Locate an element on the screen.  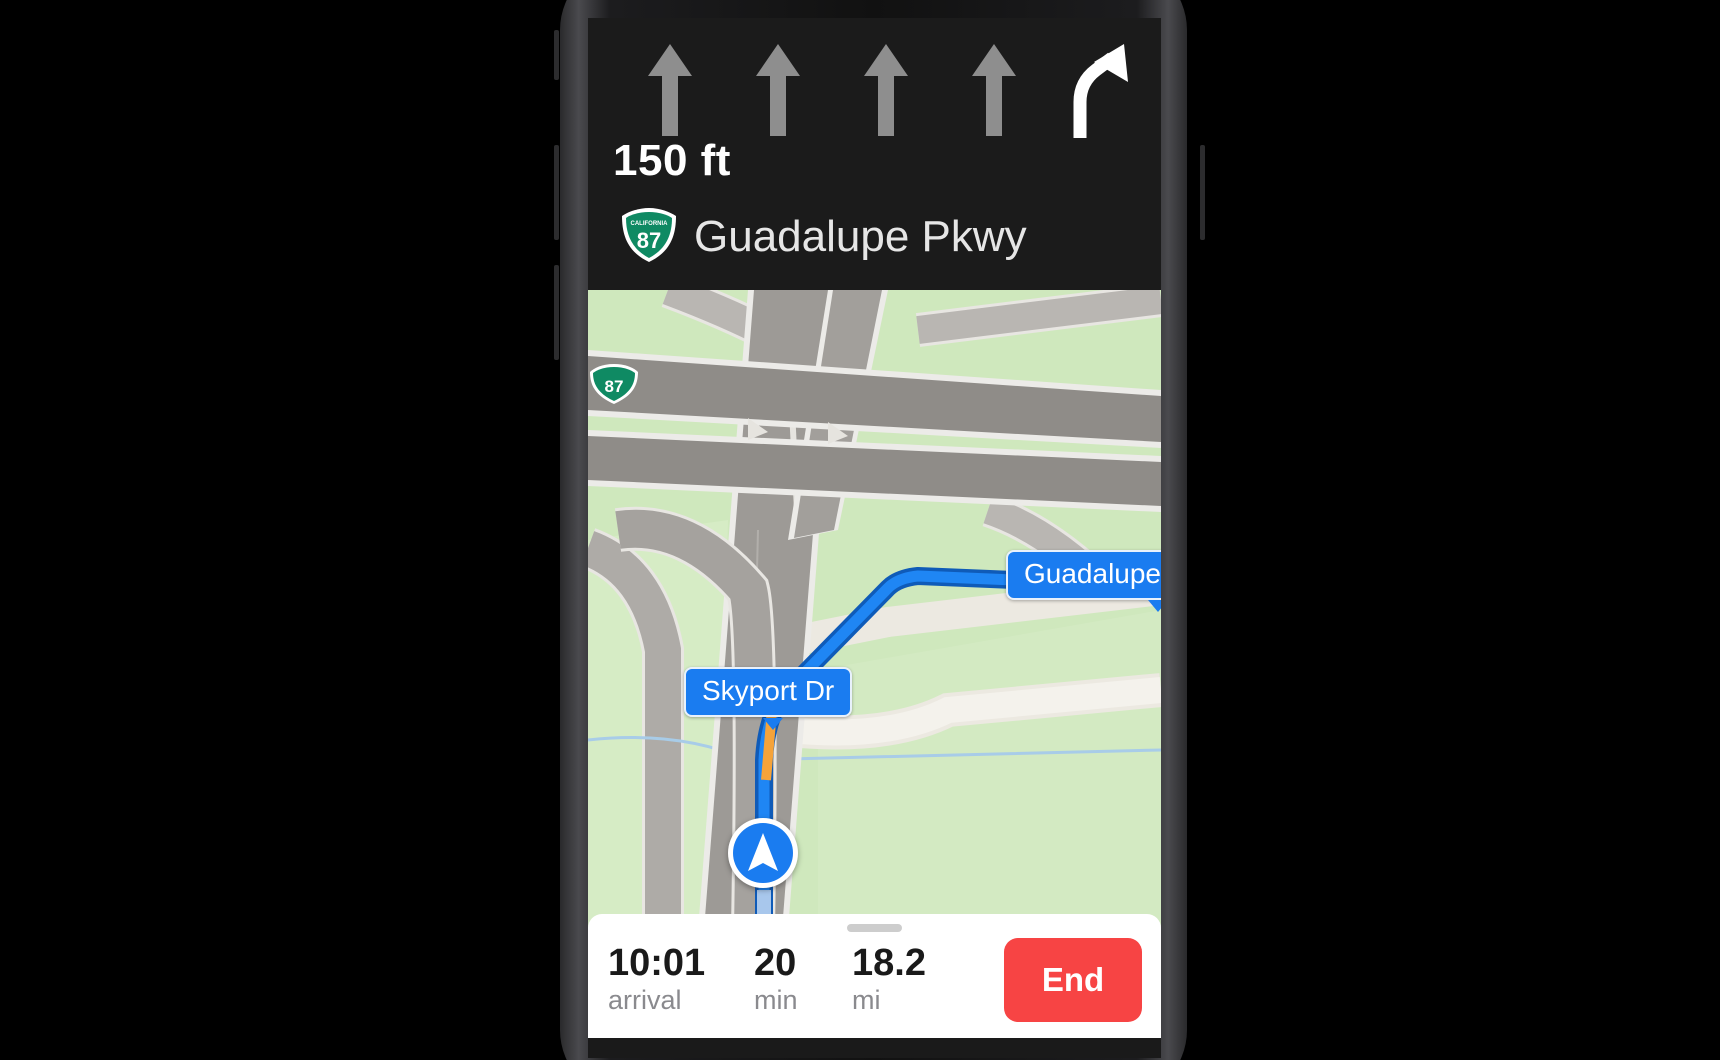
volume-down-button is located at coordinates (556, 312).